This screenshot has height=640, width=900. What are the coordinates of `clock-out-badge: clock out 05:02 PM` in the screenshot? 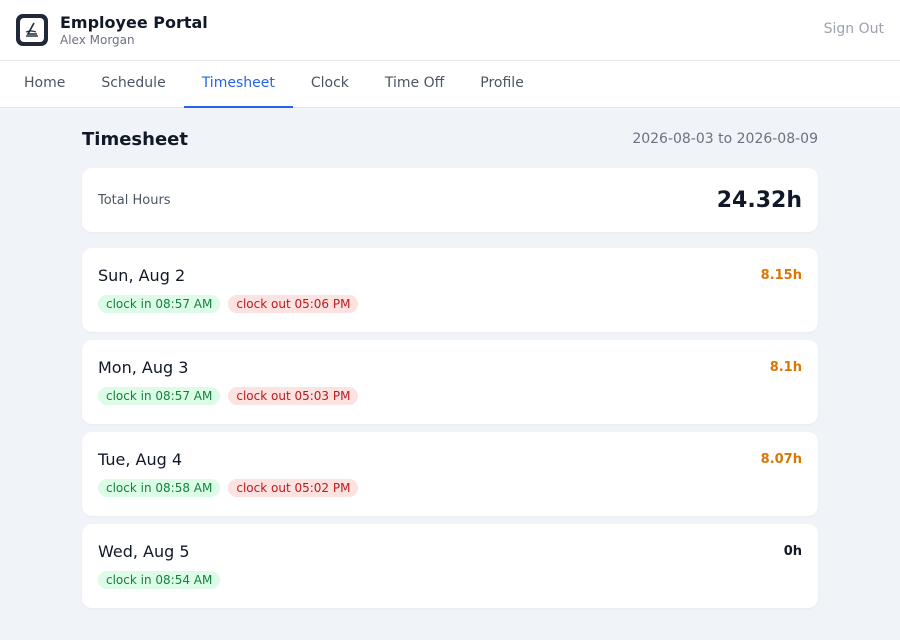 It's located at (293, 488).